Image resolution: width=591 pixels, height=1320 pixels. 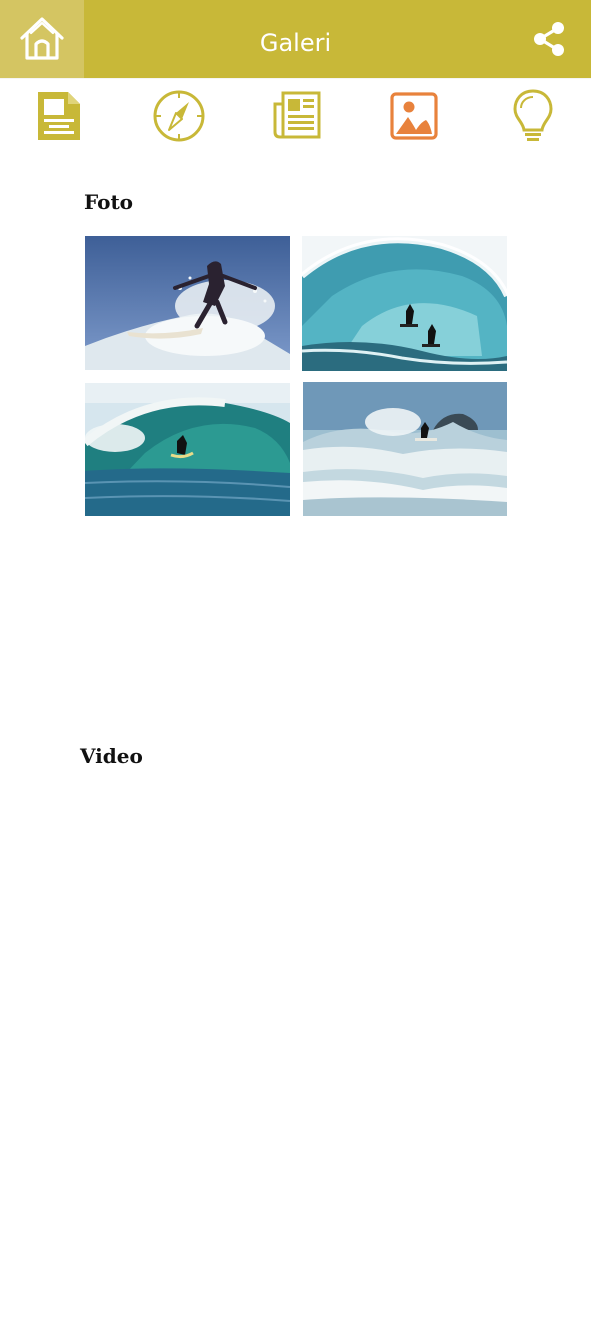 I want to click on share-button, so click(x=549, y=39).